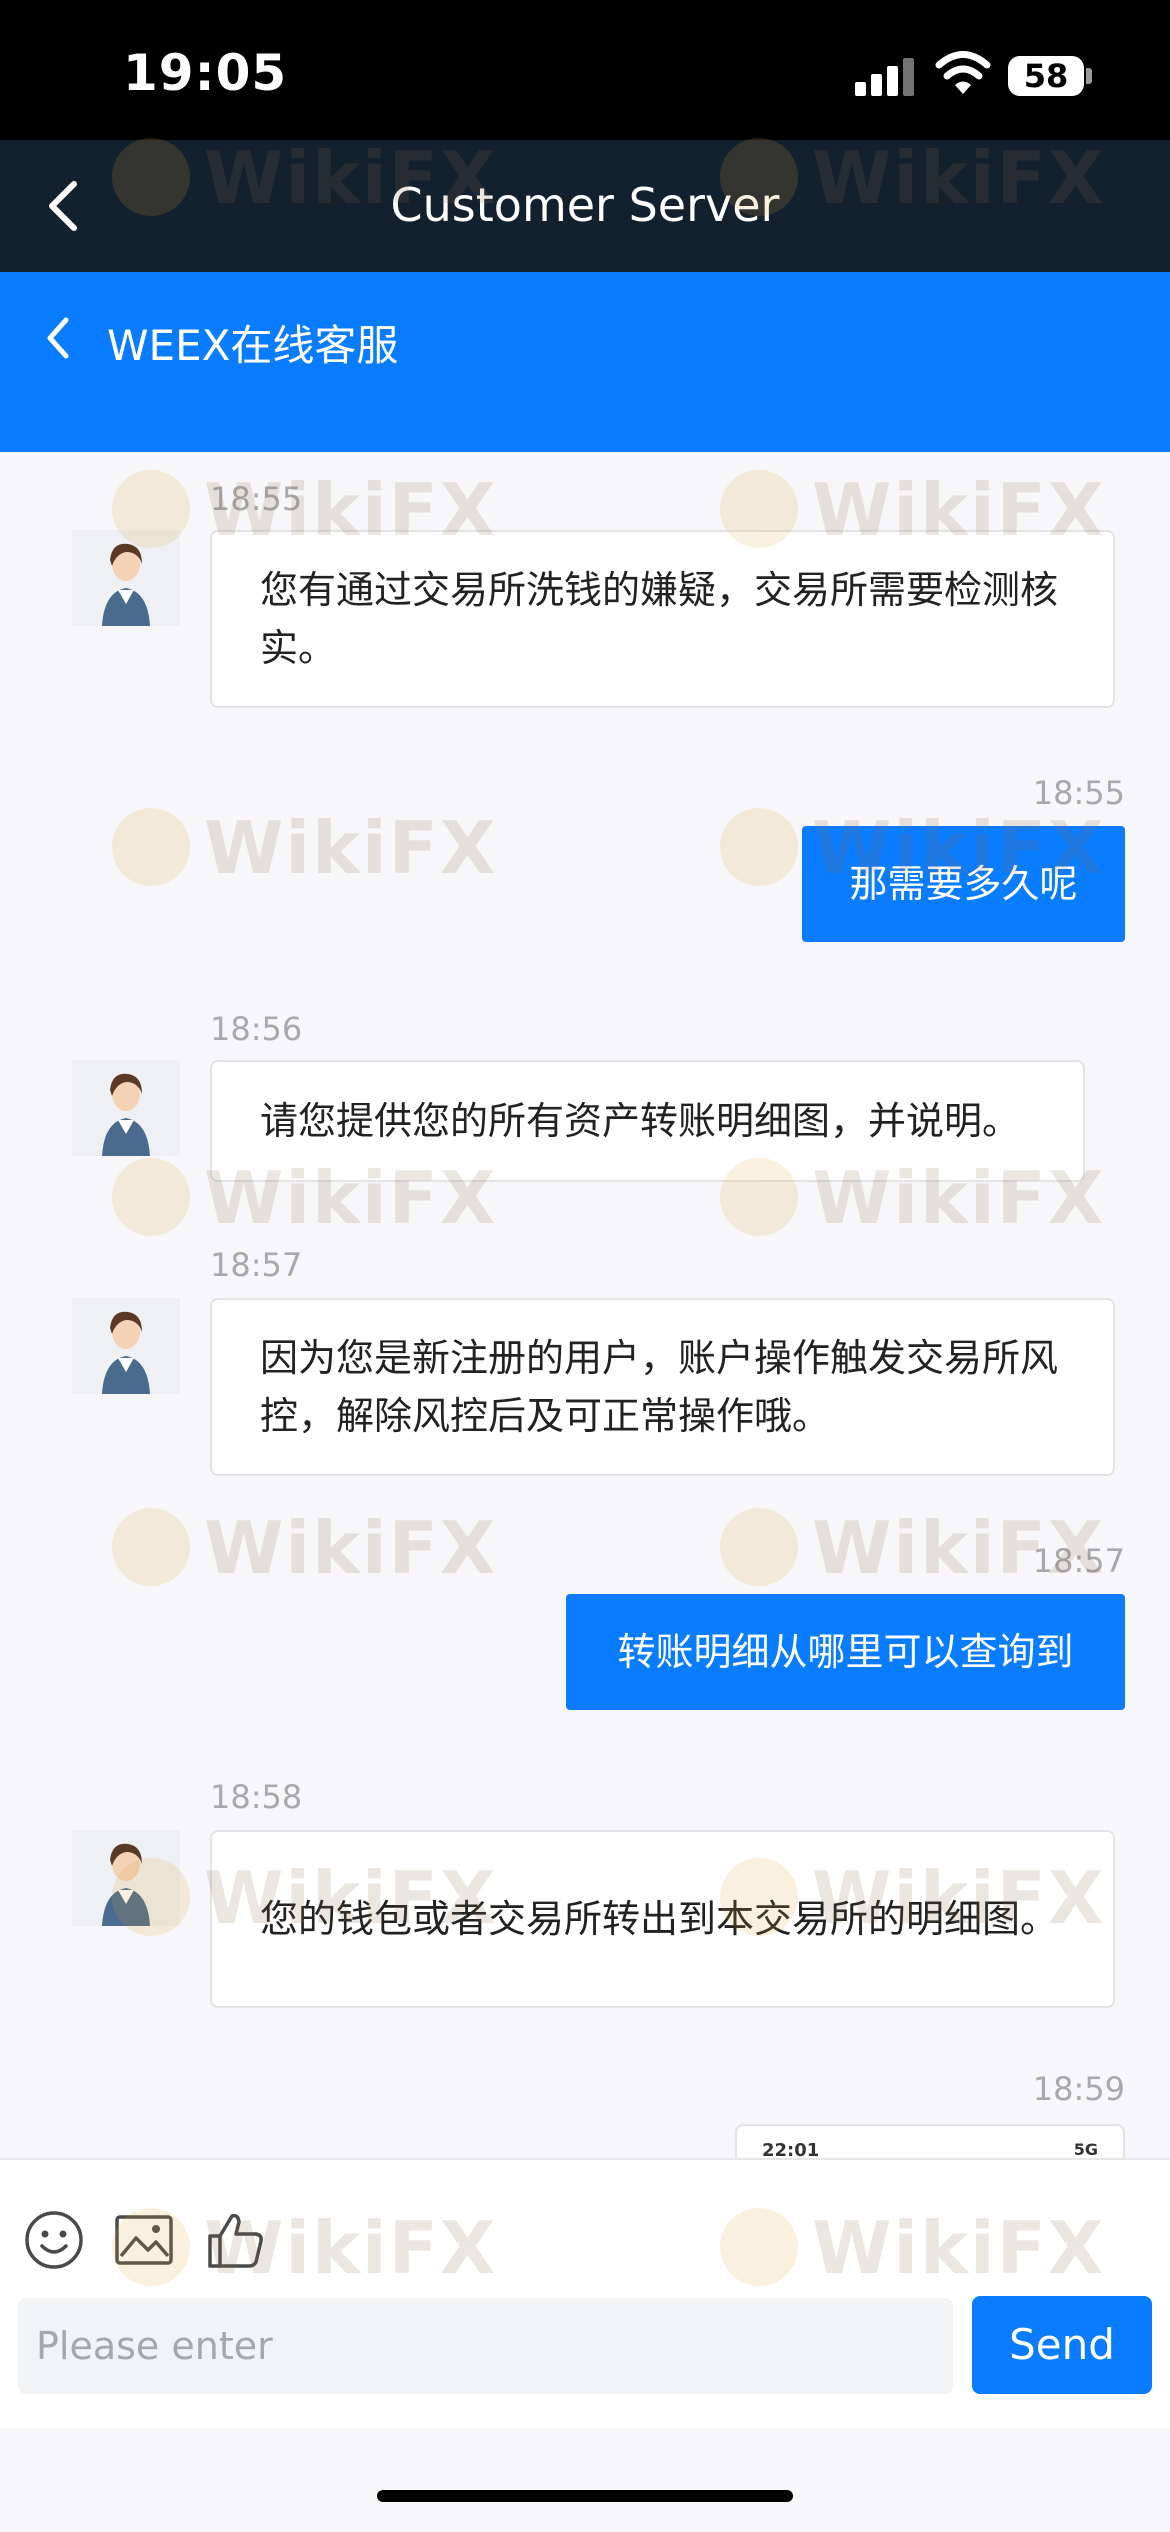 Image resolution: width=1170 pixels, height=2532 pixels. I want to click on message-input, so click(485, 2346).